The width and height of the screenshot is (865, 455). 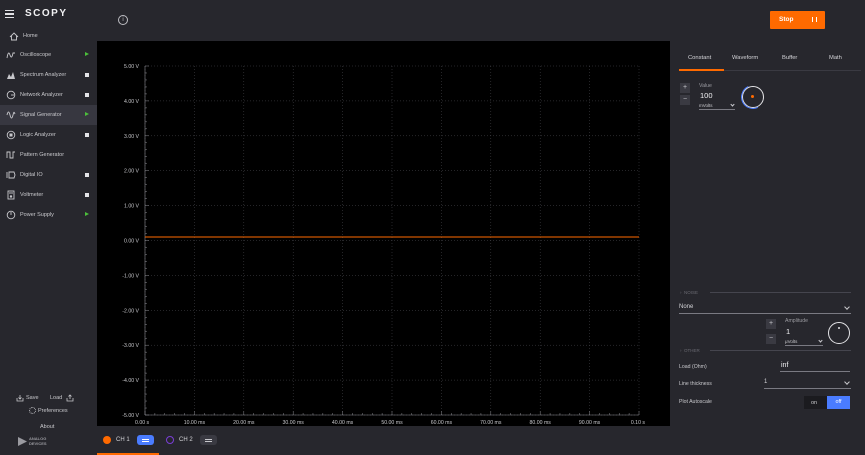 I want to click on load-button: Load, so click(x=63, y=398).